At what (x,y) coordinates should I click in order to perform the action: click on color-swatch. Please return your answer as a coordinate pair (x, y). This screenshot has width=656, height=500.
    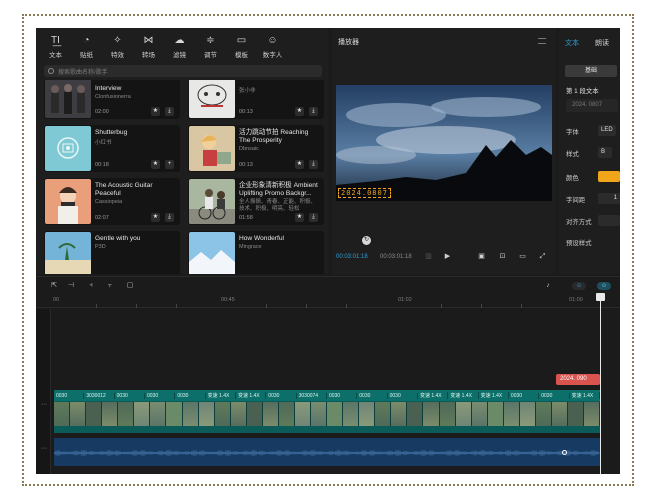
    Looking at the image, I should click on (609, 176).